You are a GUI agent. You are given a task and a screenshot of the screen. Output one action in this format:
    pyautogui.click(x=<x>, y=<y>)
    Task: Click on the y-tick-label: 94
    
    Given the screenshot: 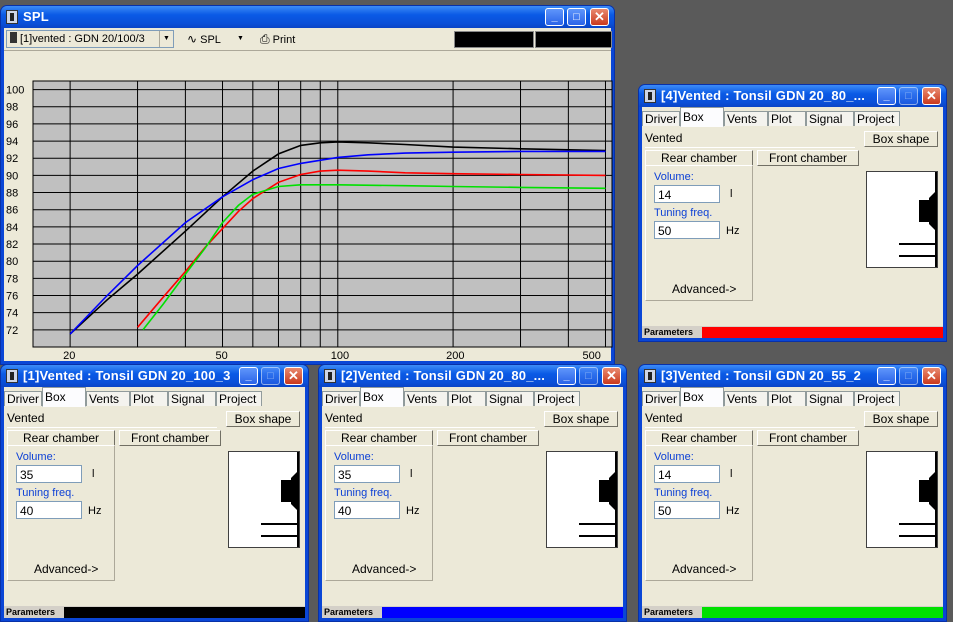 What is the action you would take?
    pyautogui.click(x=12, y=142)
    